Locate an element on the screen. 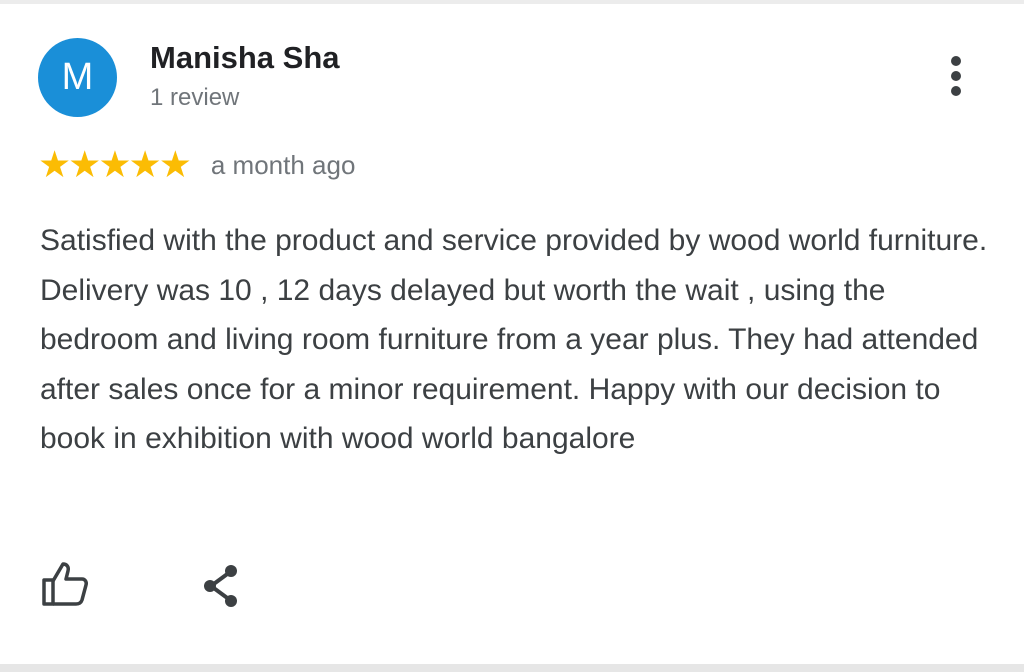 The width and height of the screenshot is (1024, 672). more-options-button is located at coordinates (956, 76).